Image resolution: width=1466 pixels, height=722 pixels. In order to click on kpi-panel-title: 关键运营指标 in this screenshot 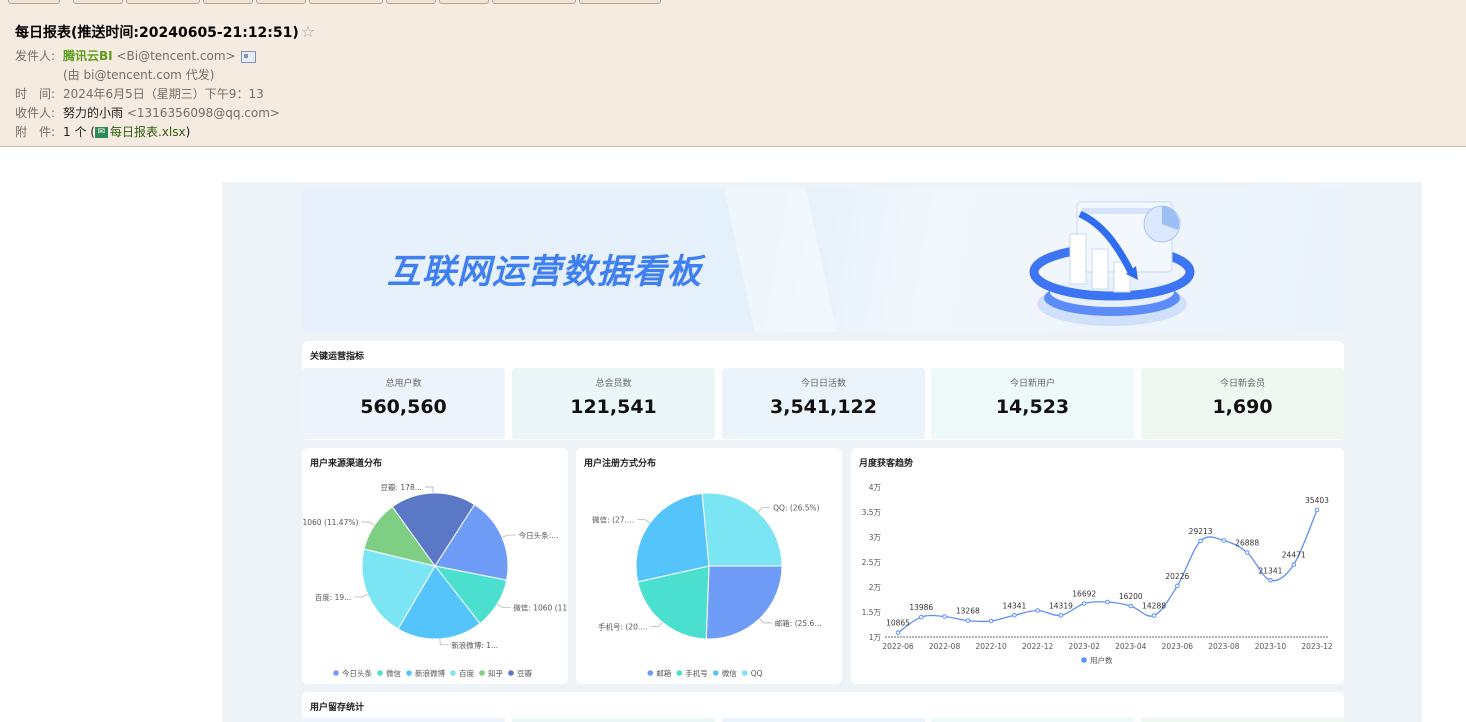, I will do `click(337, 357)`.